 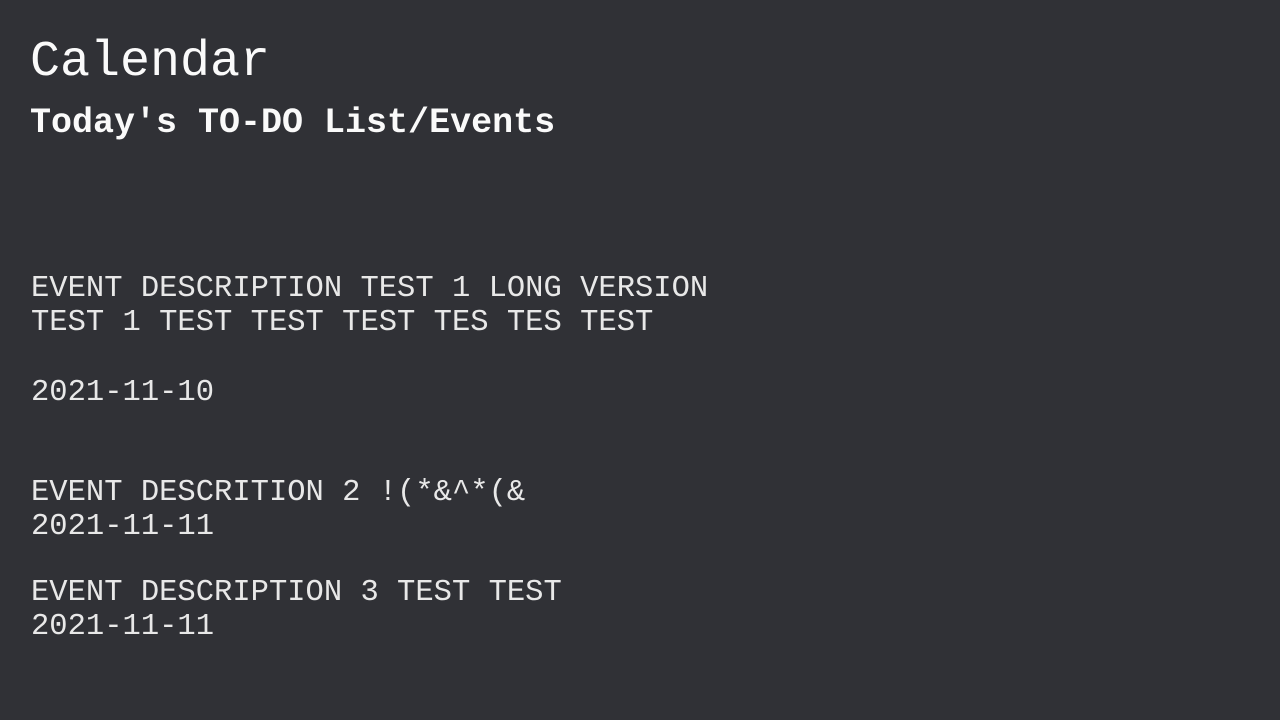 What do you see at coordinates (123, 393) in the screenshot?
I see `event-date: 2021-11-10` at bounding box center [123, 393].